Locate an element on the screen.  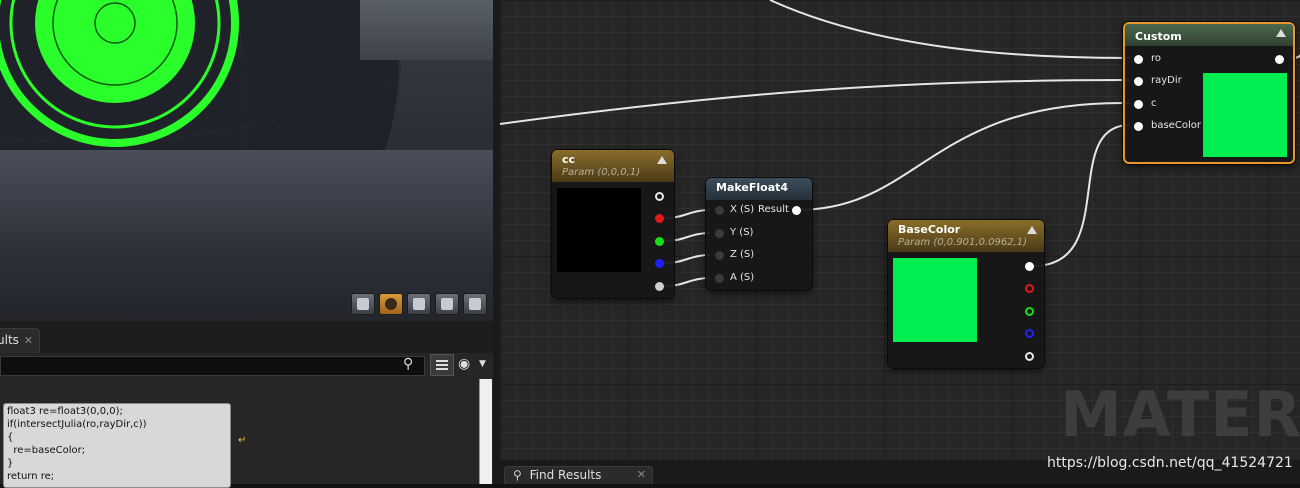
pin-label: baseColor is located at coordinates (1176, 125).